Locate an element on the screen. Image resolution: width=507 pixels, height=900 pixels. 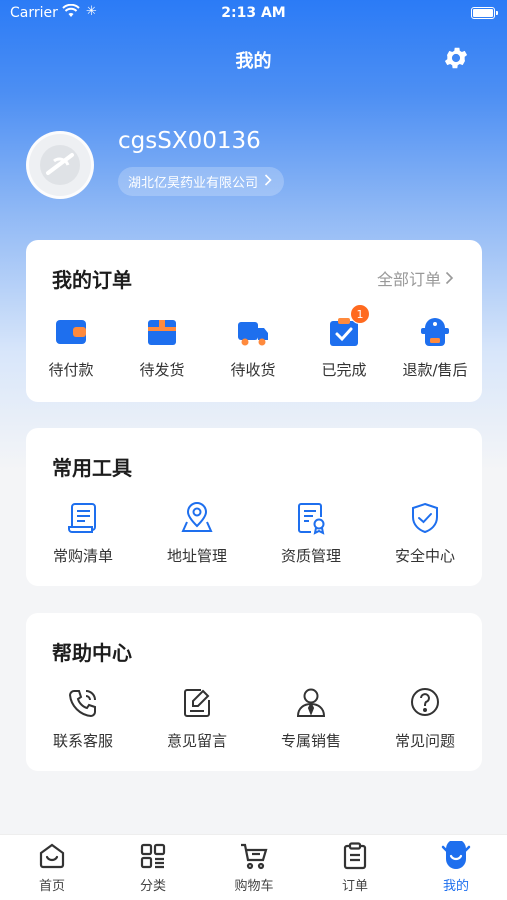
item-label: 资质管理 is located at coordinates (310, 556).